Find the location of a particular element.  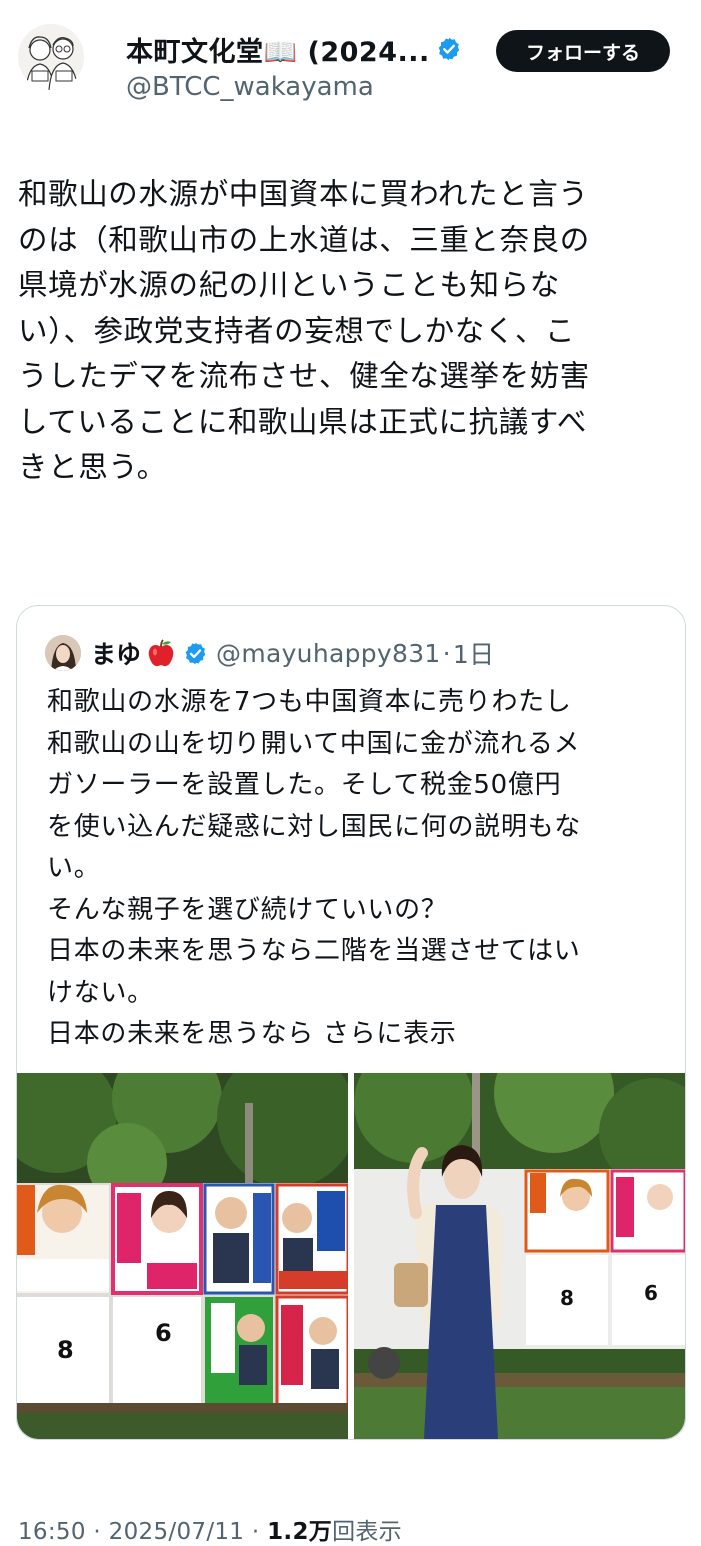

quoted-photo-2: 8 6 is located at coordinates (519, 1256).